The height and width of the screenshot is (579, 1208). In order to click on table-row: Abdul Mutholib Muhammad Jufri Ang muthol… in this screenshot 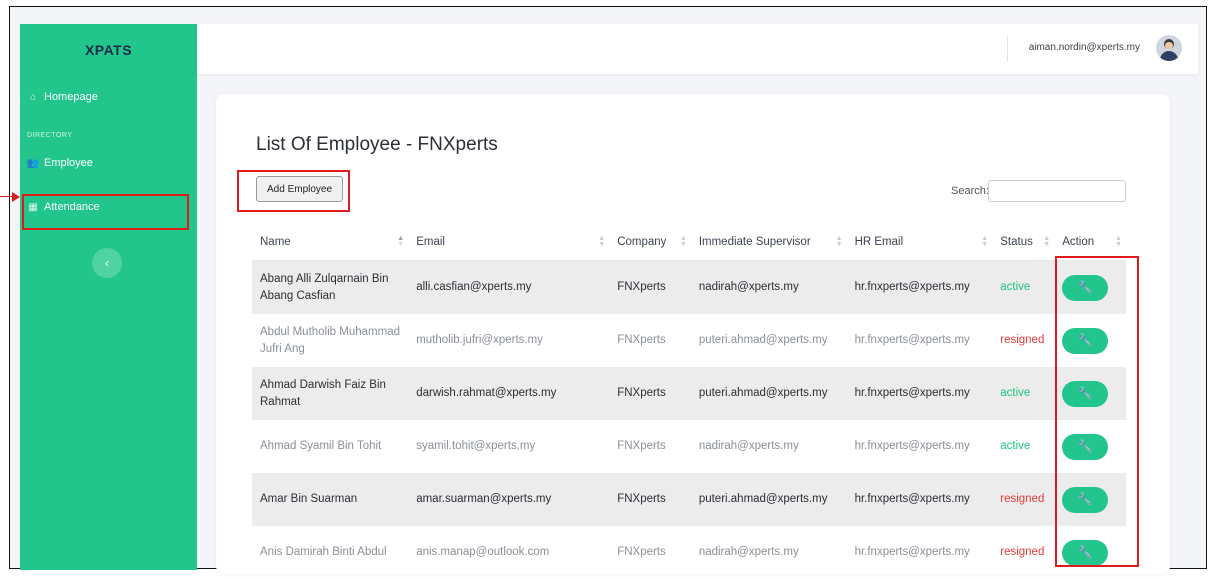, I will do `click(689, 340)`.